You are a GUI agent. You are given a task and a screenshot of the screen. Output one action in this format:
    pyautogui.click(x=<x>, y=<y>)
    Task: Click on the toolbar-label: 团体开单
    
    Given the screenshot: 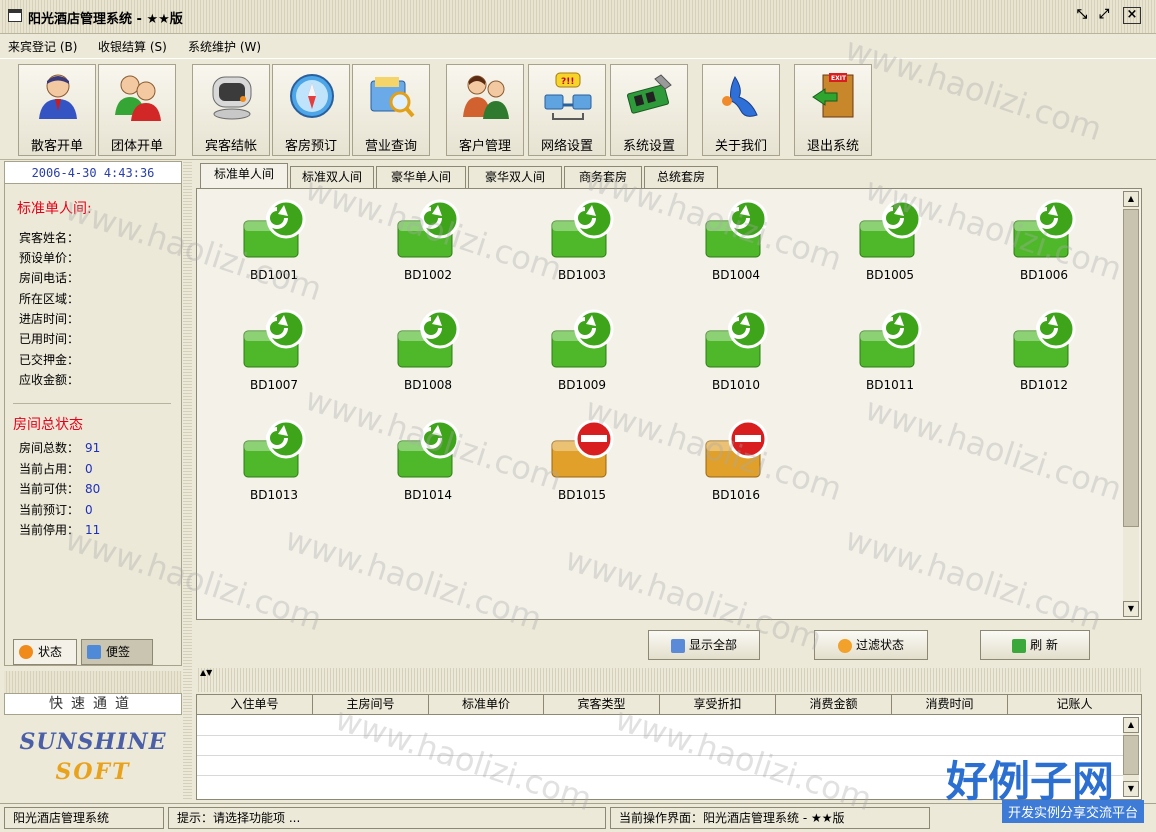 What is the action you would take?
    pyautogui.click(x=136, y=146)
    